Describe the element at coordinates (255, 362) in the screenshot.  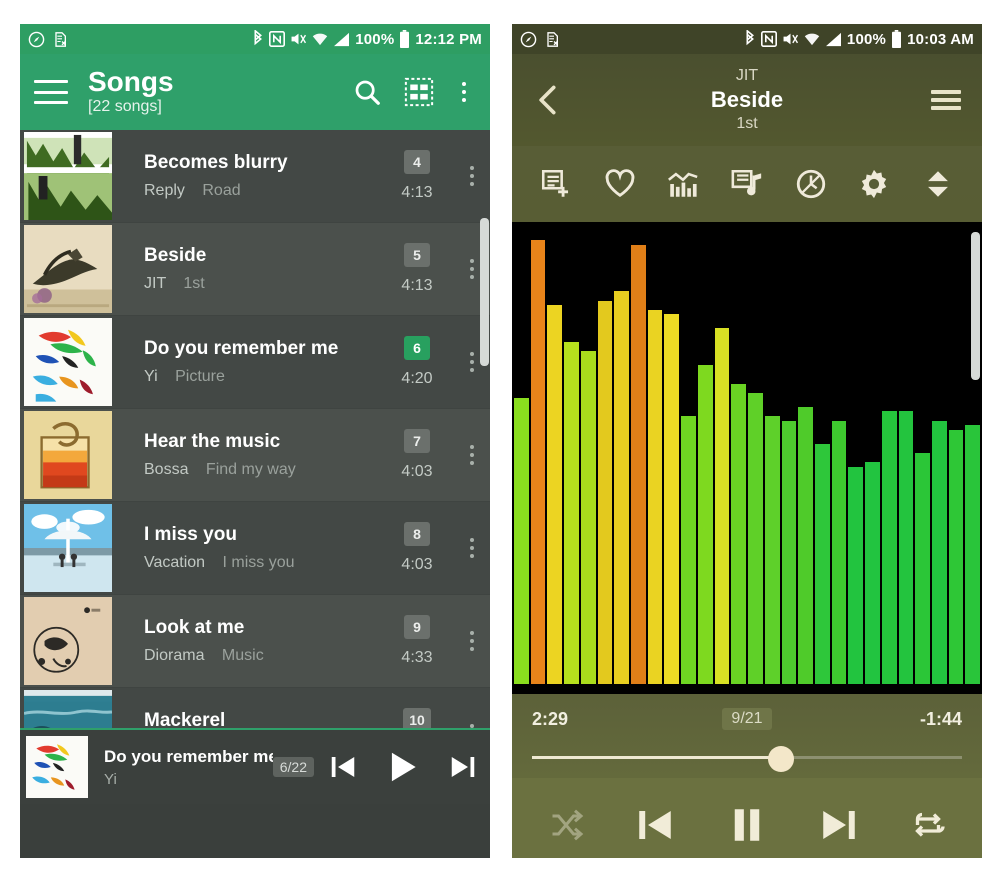
I see `table-row: Do you remember me Yi Picture 6 4:20` at that location.